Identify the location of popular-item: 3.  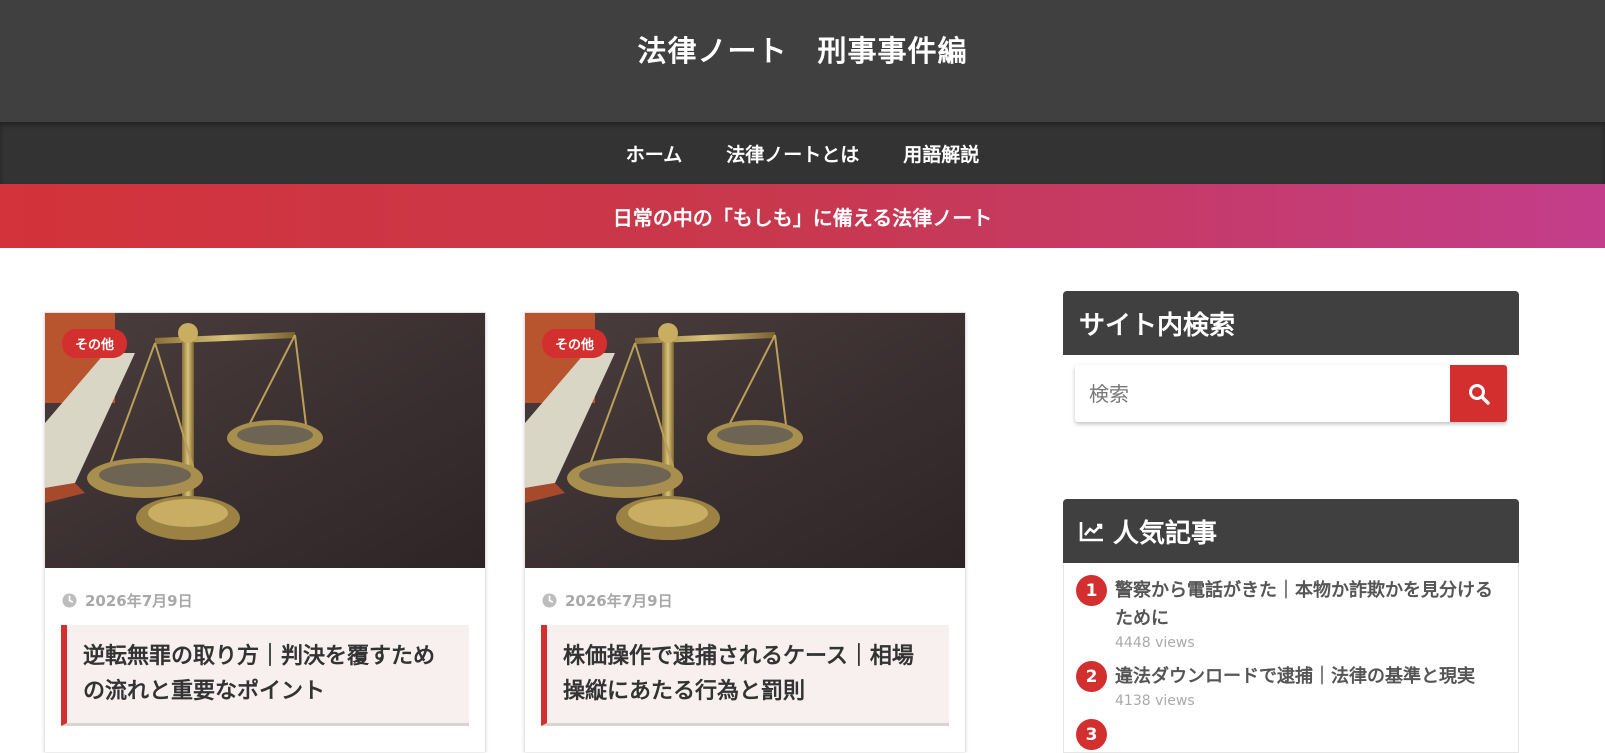
(1290, 734).